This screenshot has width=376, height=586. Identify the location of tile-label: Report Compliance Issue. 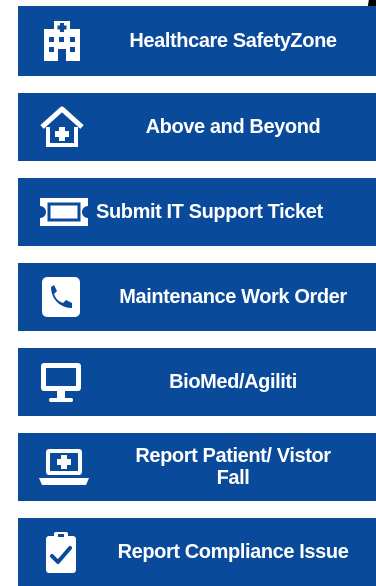
(233, 552).